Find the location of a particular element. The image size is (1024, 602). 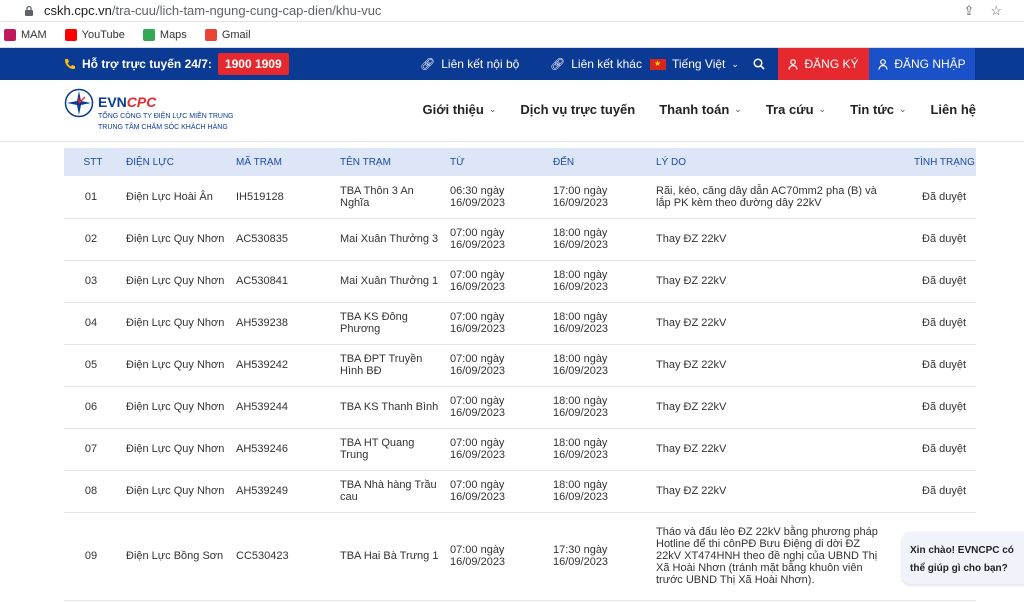

lock-icon is located at coordinates (29, 11).